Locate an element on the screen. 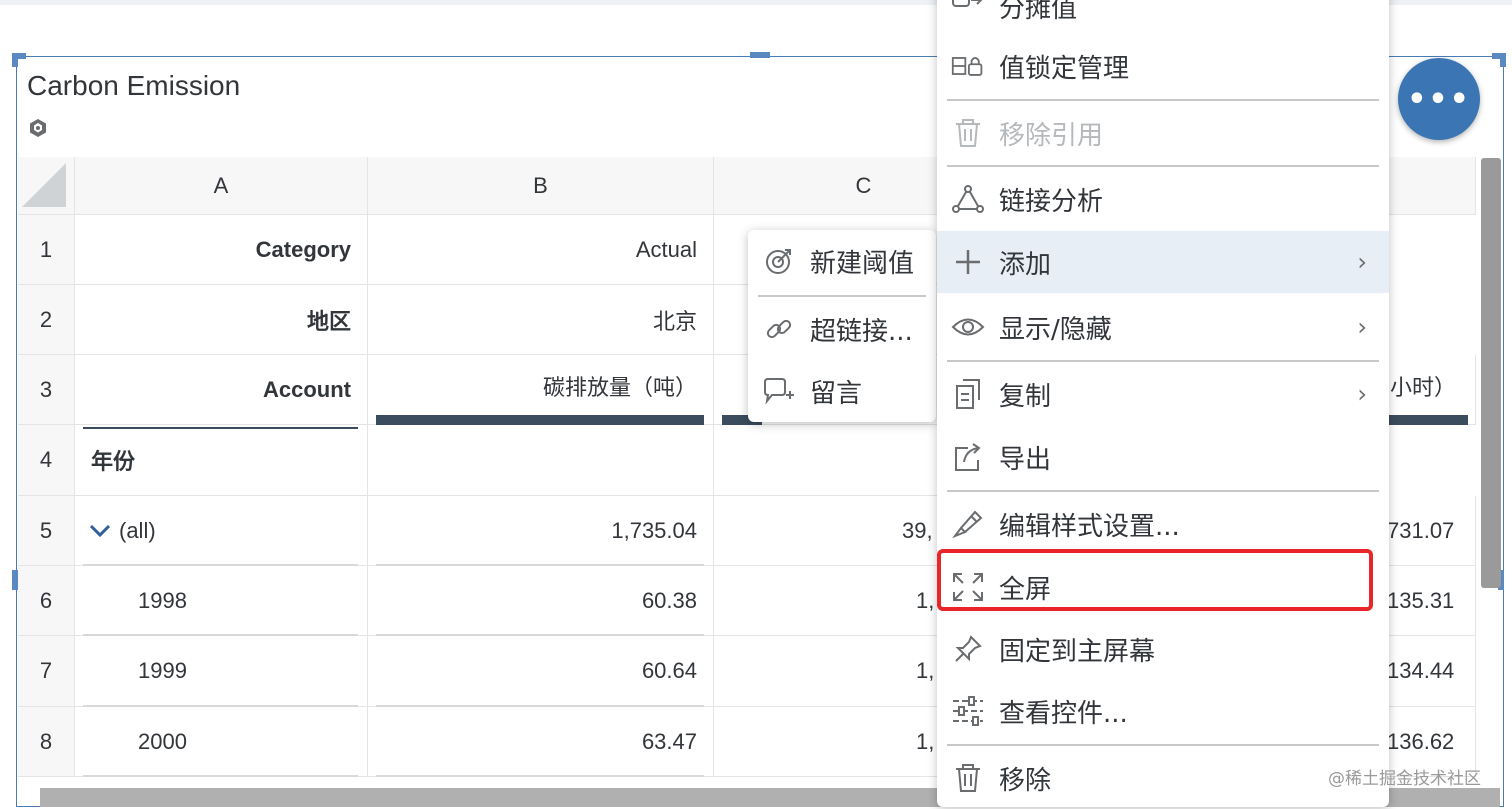  cell-a1: Category is located at coordinates (221, 250).